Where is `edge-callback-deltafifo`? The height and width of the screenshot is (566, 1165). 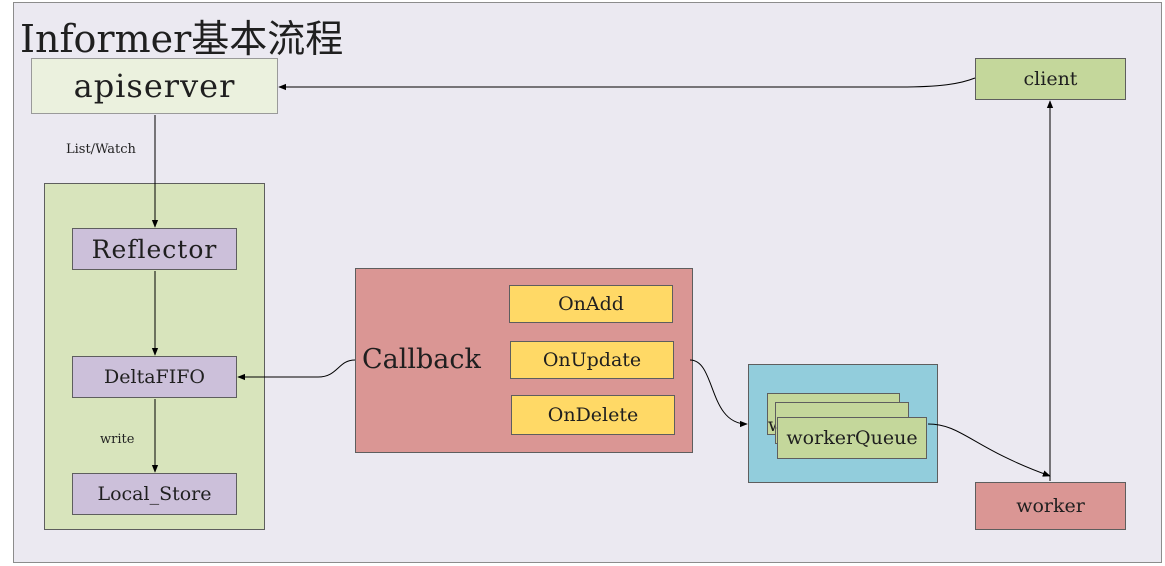
edge-callback-deltafifo is located at coordinates (296, 370).